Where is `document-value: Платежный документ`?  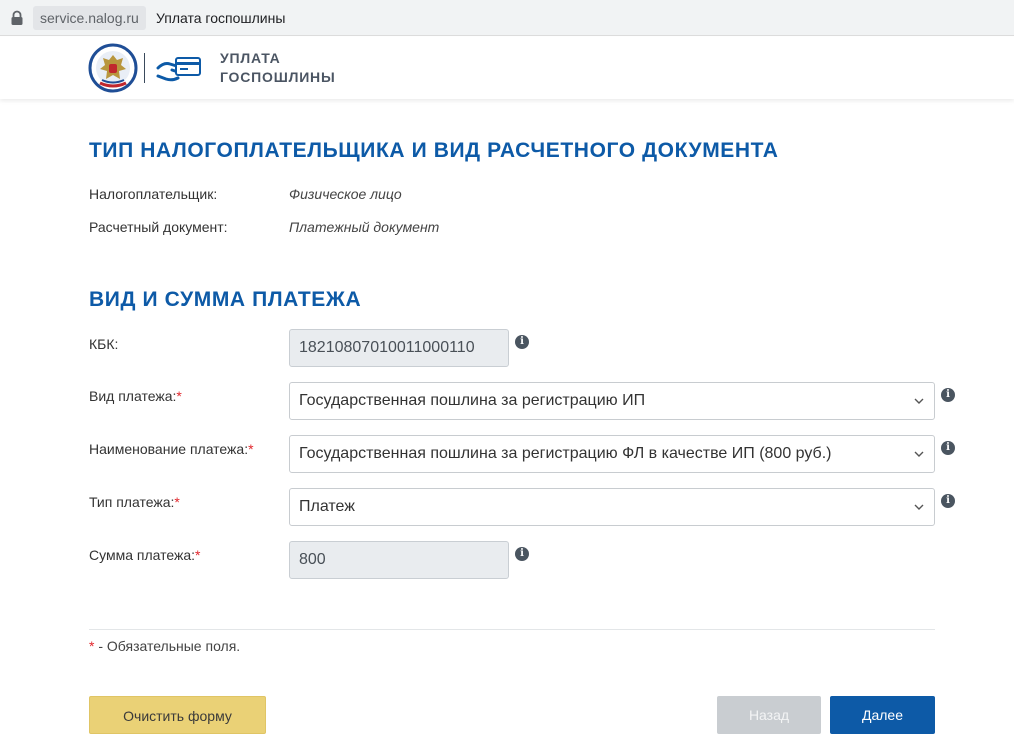 document-value: Платежный документ is located at coordinates (364, 227).